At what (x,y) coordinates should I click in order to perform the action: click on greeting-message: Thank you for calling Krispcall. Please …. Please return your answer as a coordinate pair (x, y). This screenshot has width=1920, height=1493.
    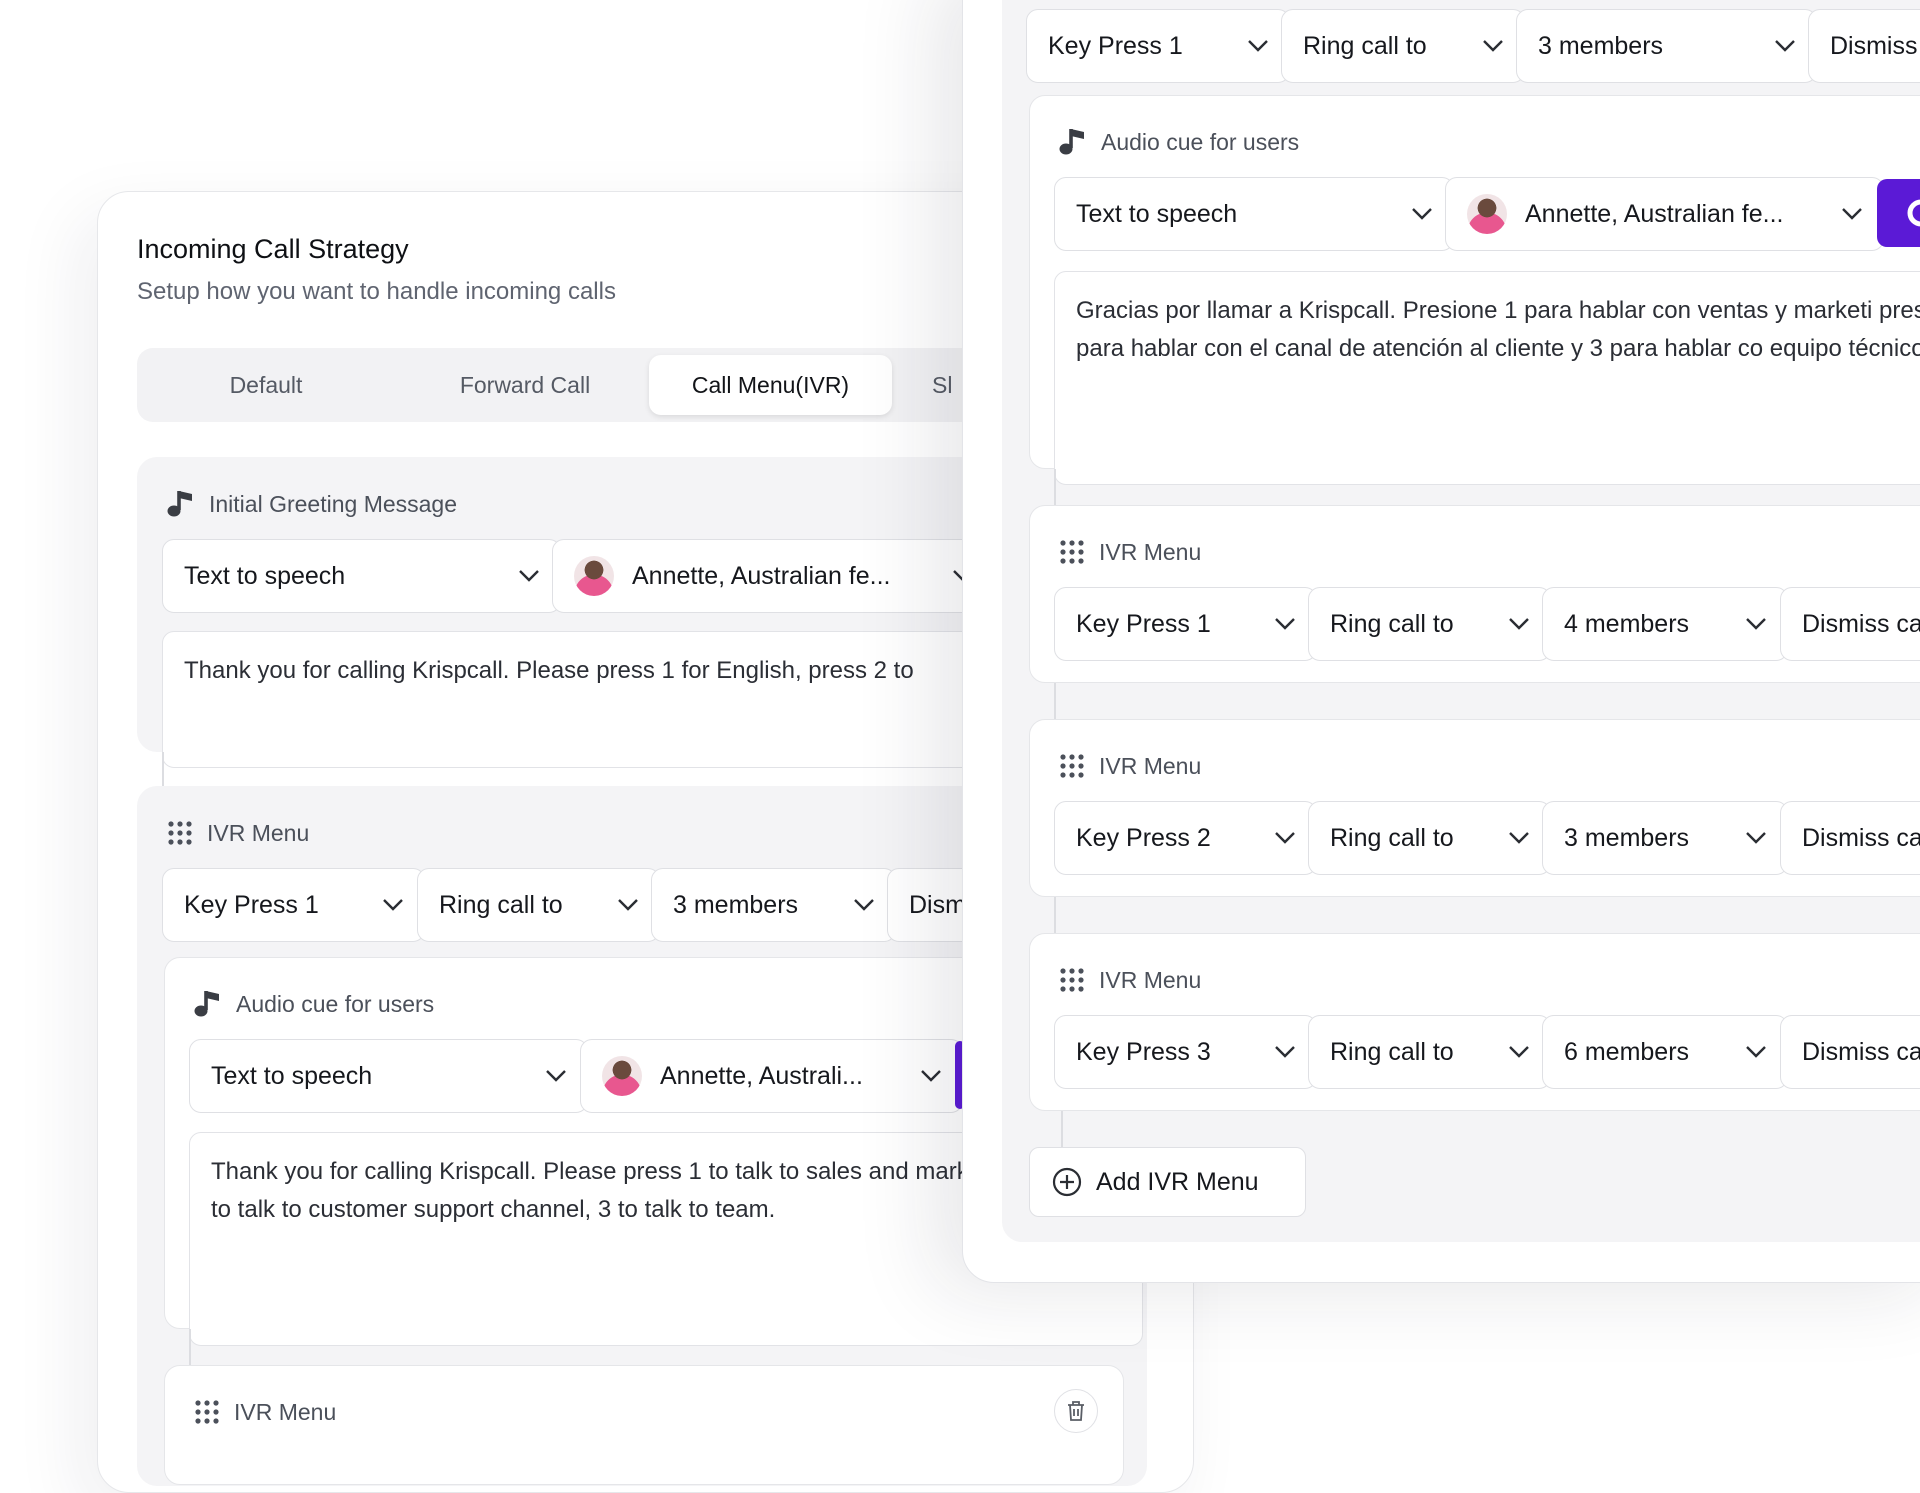
    Looking at the image, I should click on (591, 699).